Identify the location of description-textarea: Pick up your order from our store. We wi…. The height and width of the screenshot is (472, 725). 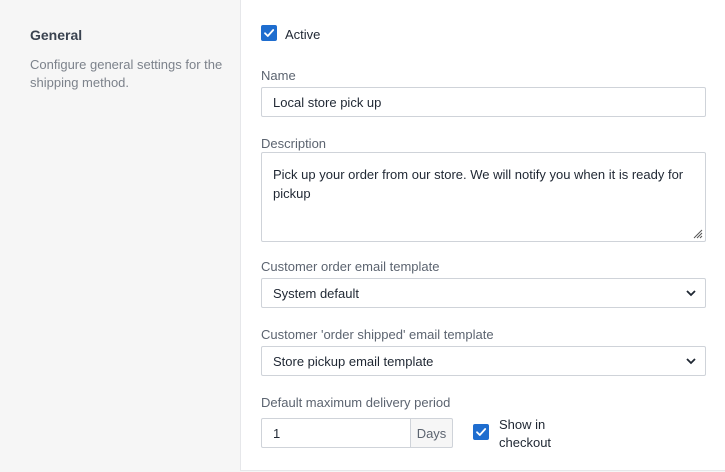
(483, 197).